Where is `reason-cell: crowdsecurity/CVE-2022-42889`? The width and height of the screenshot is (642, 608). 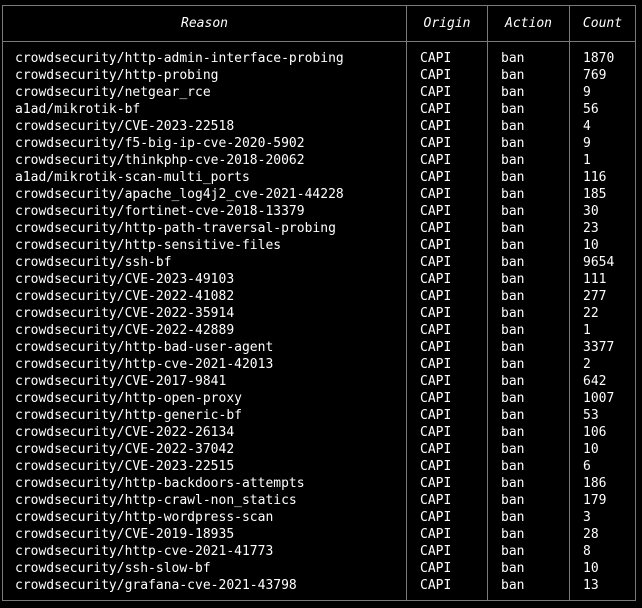
reason-cell: crowdsecurity/CVE-2022-42889 is located at coordinates (125, 330).